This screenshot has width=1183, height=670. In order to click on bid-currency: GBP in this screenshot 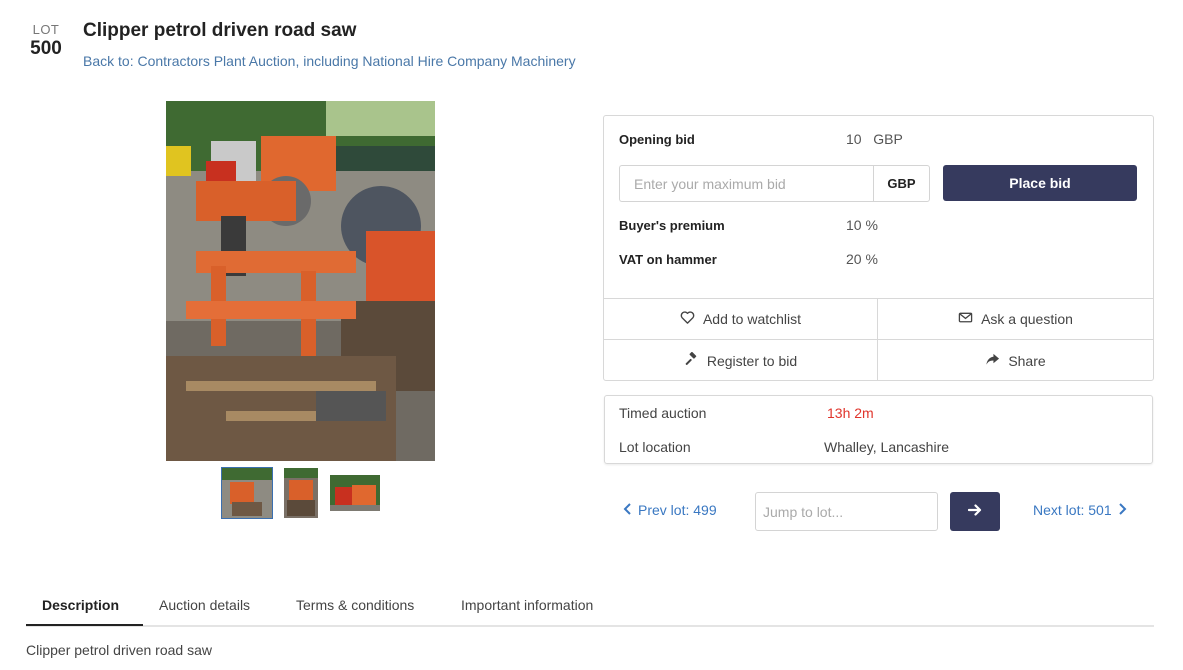, I will do `click(901, 183)`.